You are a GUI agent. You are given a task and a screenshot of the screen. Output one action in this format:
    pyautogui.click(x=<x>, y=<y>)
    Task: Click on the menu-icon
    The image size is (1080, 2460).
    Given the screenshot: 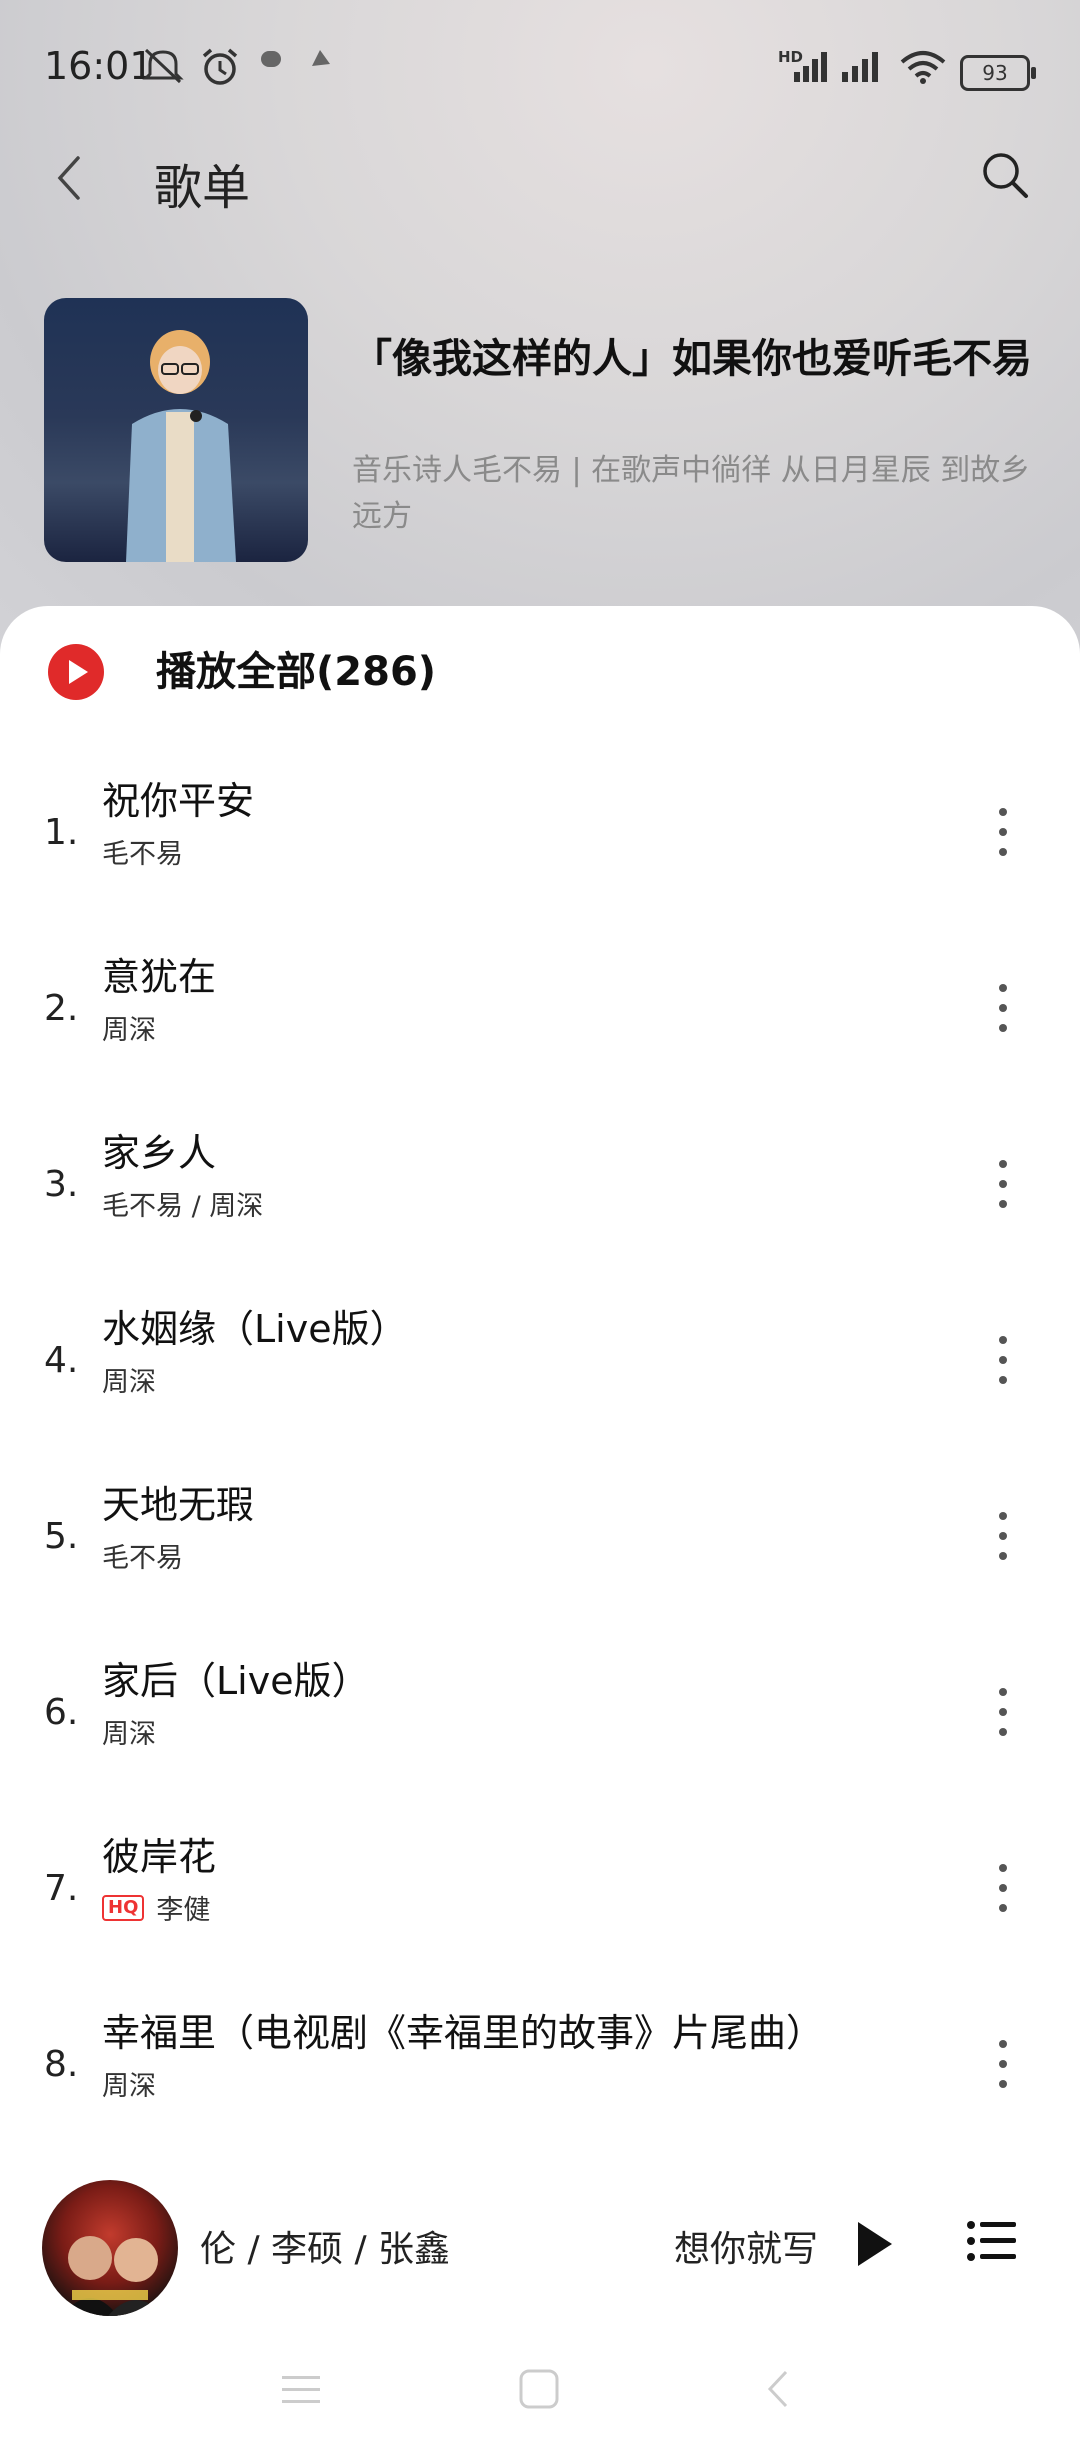 What is the action you would take?
    pyautogui.click(x=301, y=2389)
    